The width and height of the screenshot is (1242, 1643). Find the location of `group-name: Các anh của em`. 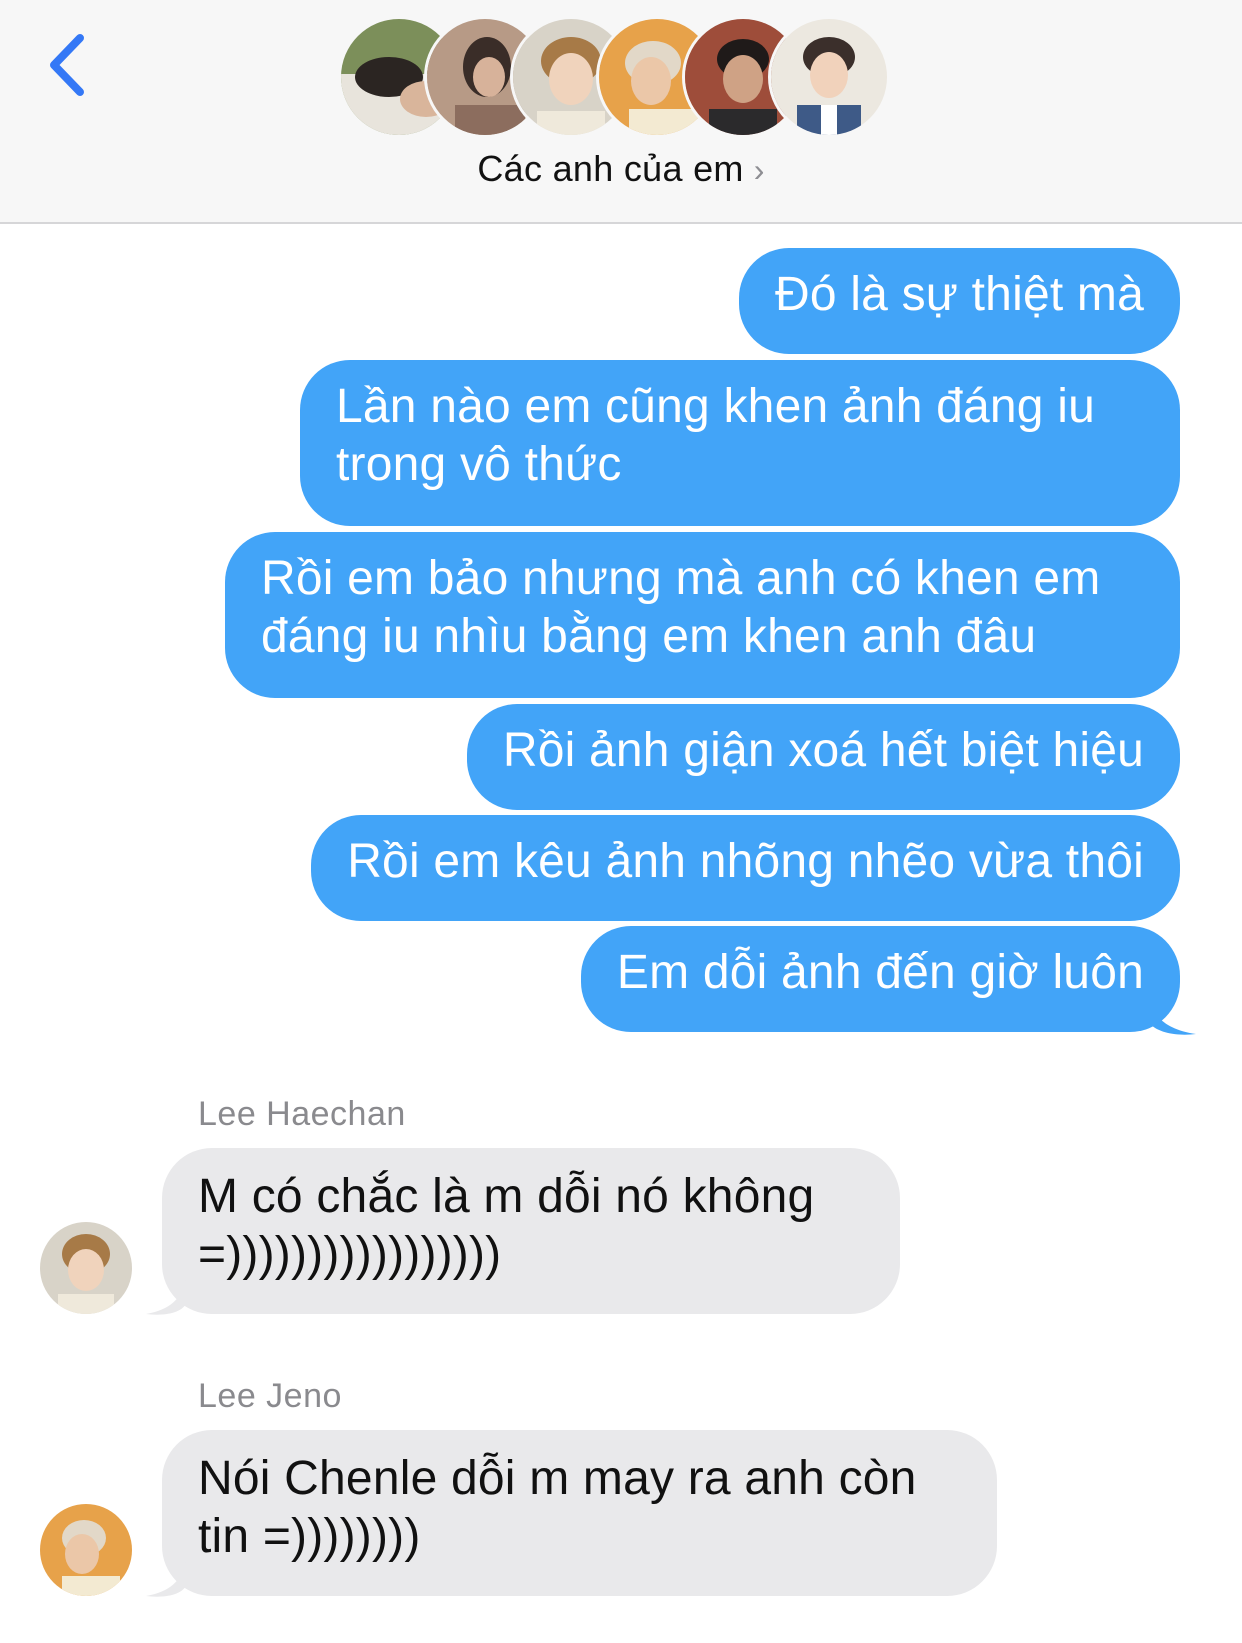

group-name: Các anh của em is located at coordinates (610, 168).